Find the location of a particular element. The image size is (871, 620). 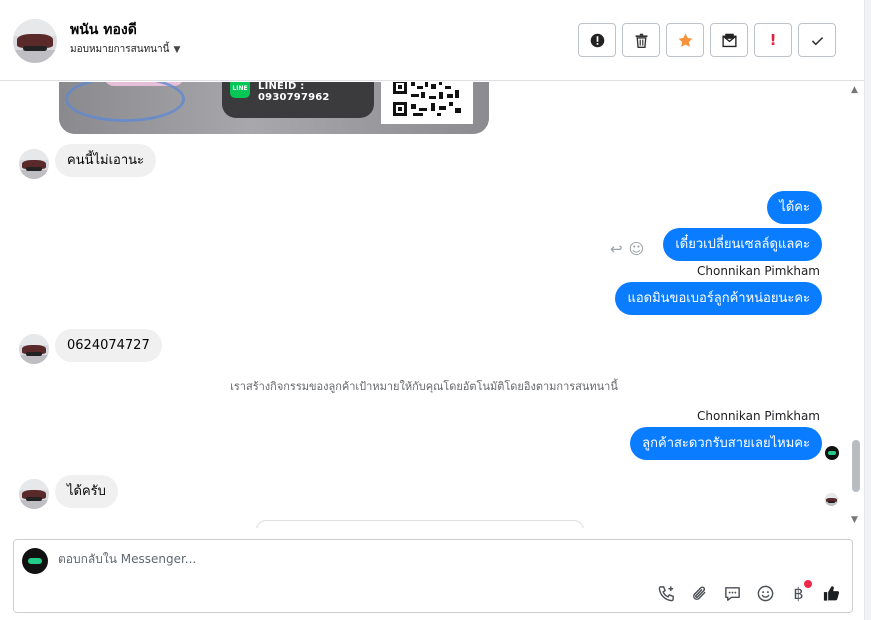

phone-add-icon is located at coordinates (666, 594).